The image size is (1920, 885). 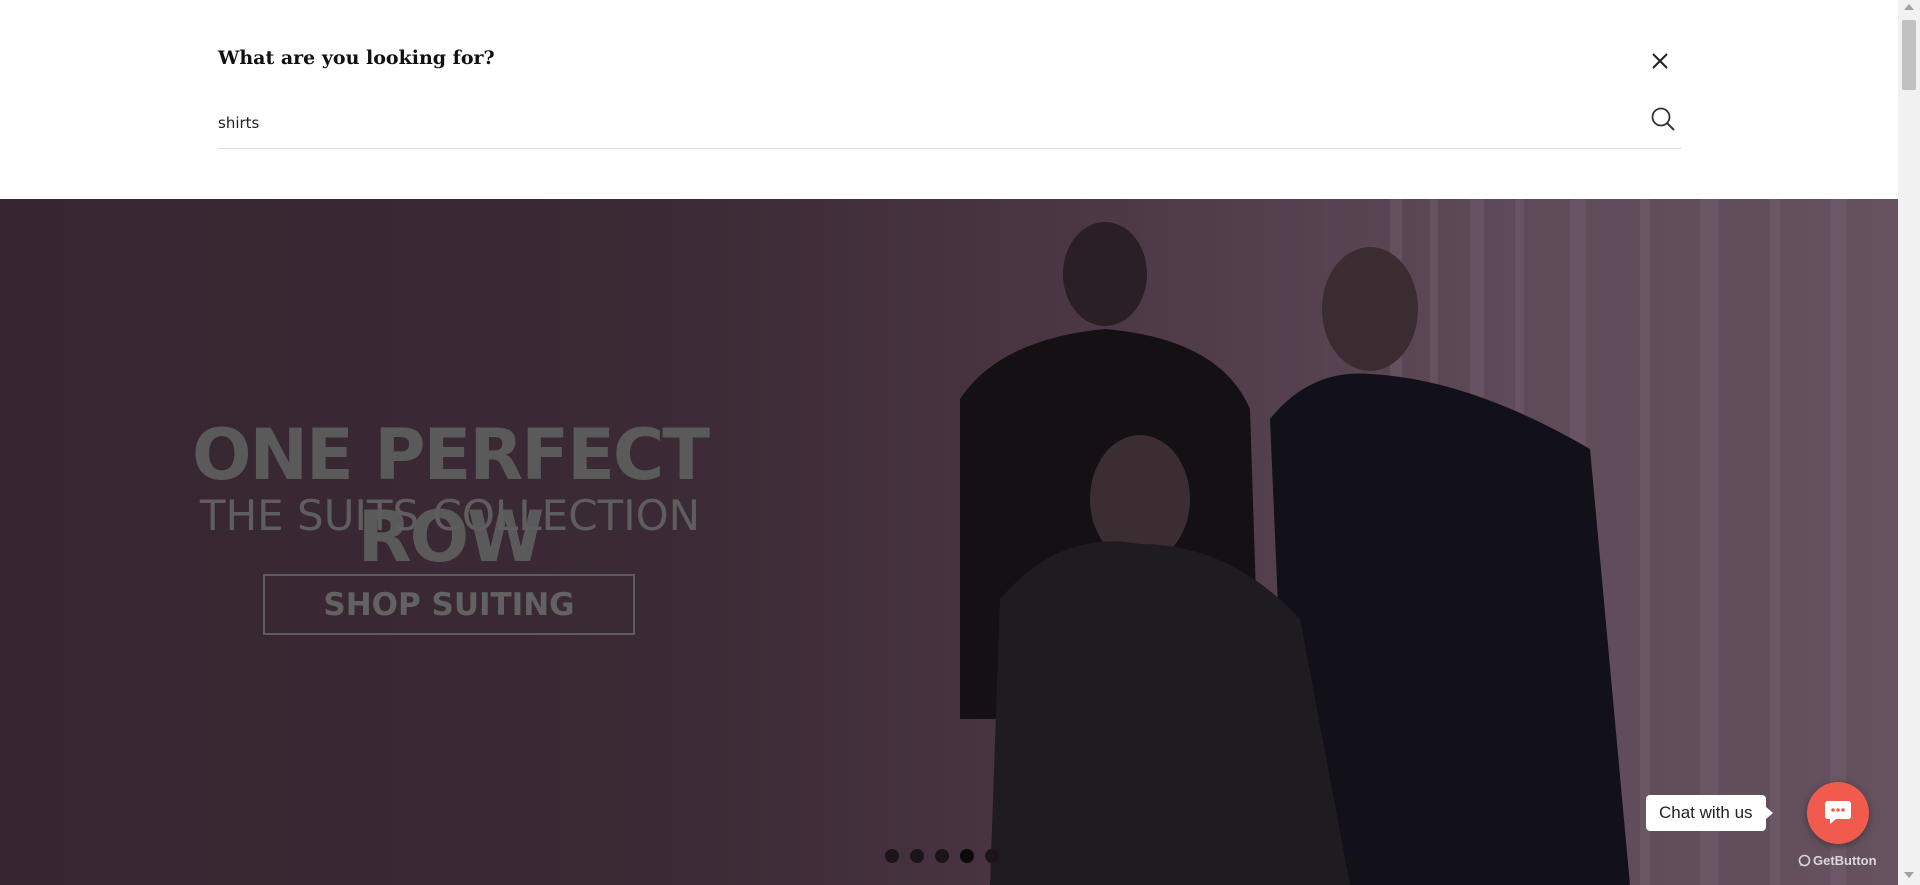 I want to click on slider-dots, so click(x=942, y=856).